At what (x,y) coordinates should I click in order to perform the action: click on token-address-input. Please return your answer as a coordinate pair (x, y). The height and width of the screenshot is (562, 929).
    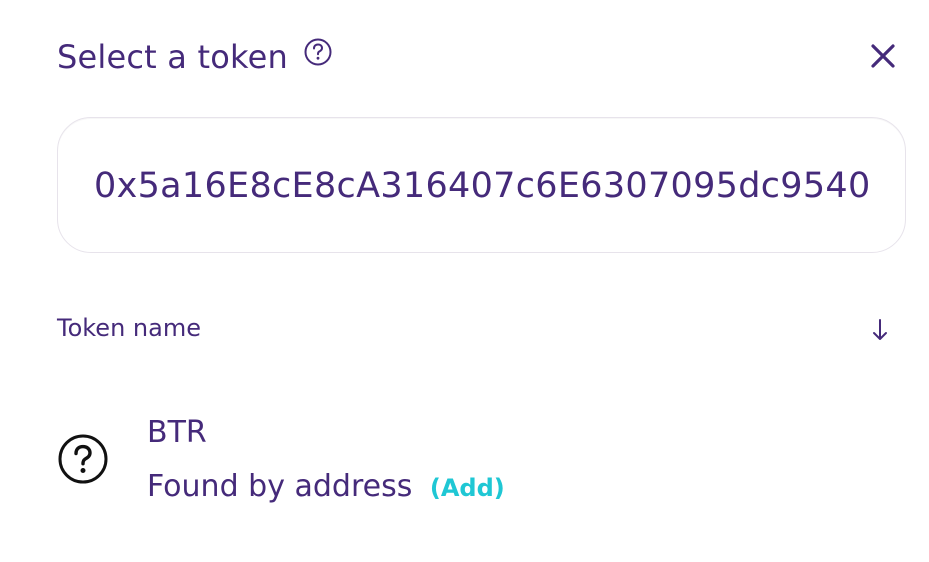
    Looking at the image, I should click on (489, 186).